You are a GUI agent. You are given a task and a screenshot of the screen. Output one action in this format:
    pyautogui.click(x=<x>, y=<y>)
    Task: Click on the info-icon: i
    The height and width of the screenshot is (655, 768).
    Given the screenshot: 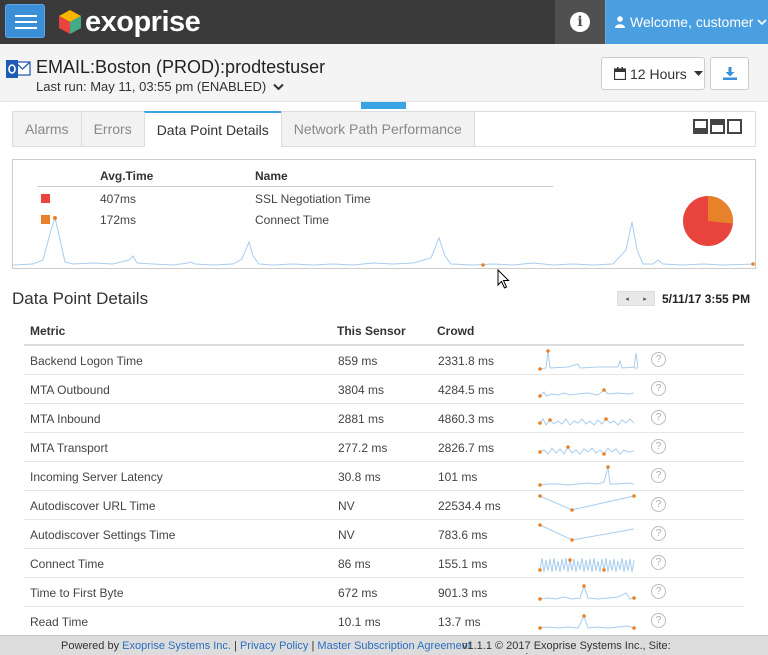 What is the action you would take?
    pyautogui.click(x=580, y=22)
    